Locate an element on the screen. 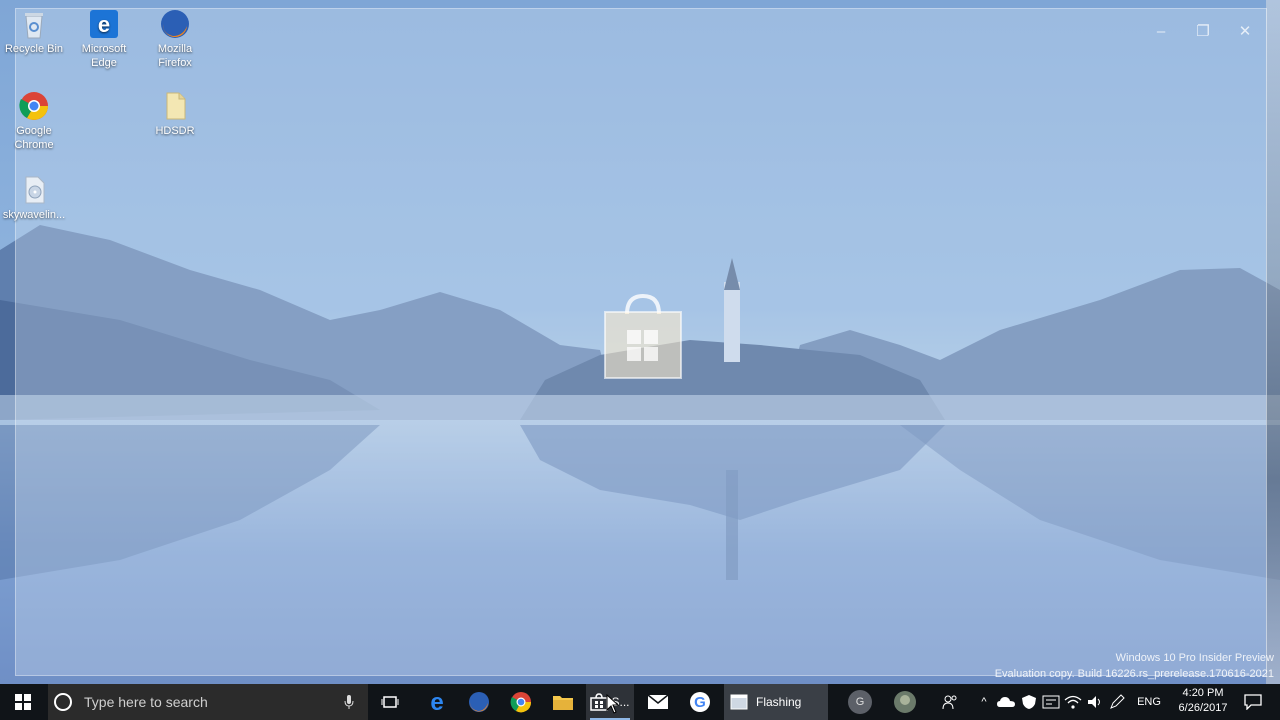 This screenshot has width=1280, height=720. defender-shield-icon is located at coordinates (1029, 702).